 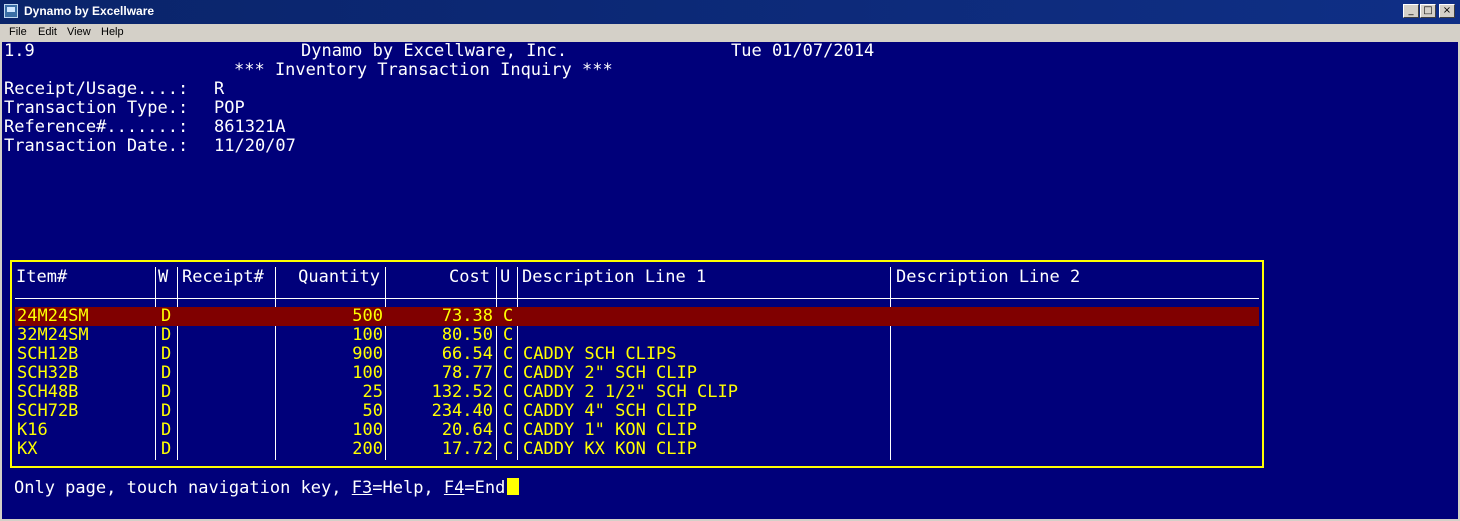 I want to click on cell-desc1: CADDY 2 1/2" SCH CLIP, so click(x=630, y=392).